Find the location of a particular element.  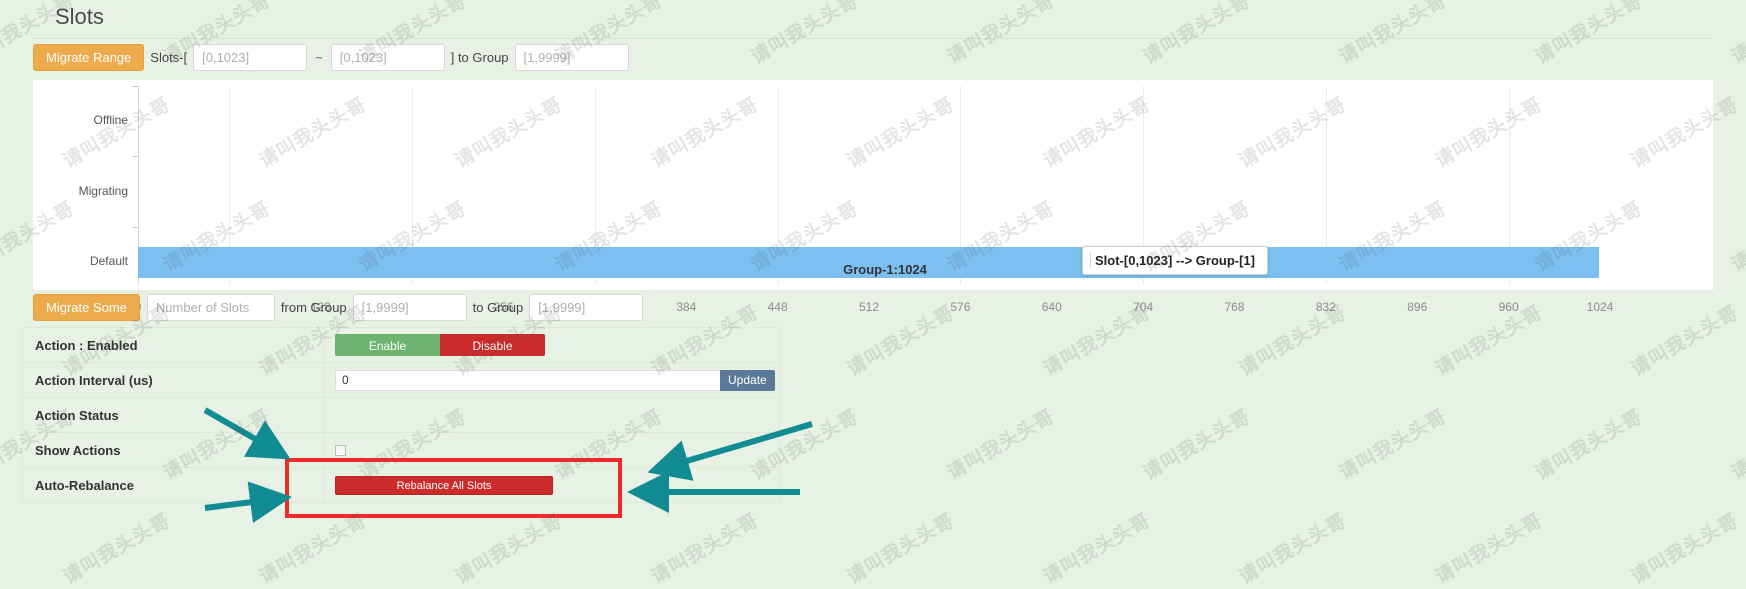

migrate-range-prefix-label: Slots-[ is located at coordinates (169, 57).